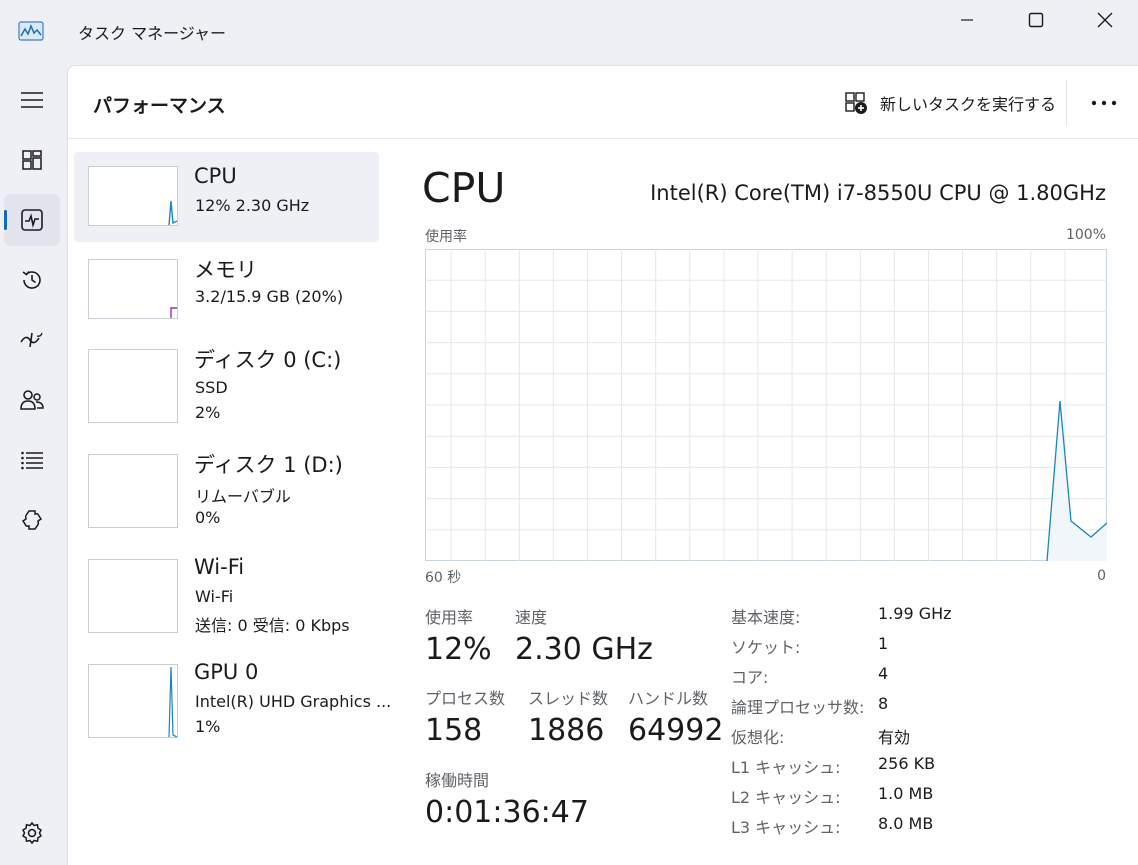  What do you see at coordinates (225, 270) in the screenshot?
I see `device-name: メモリ` at bounding box center [225, 270].